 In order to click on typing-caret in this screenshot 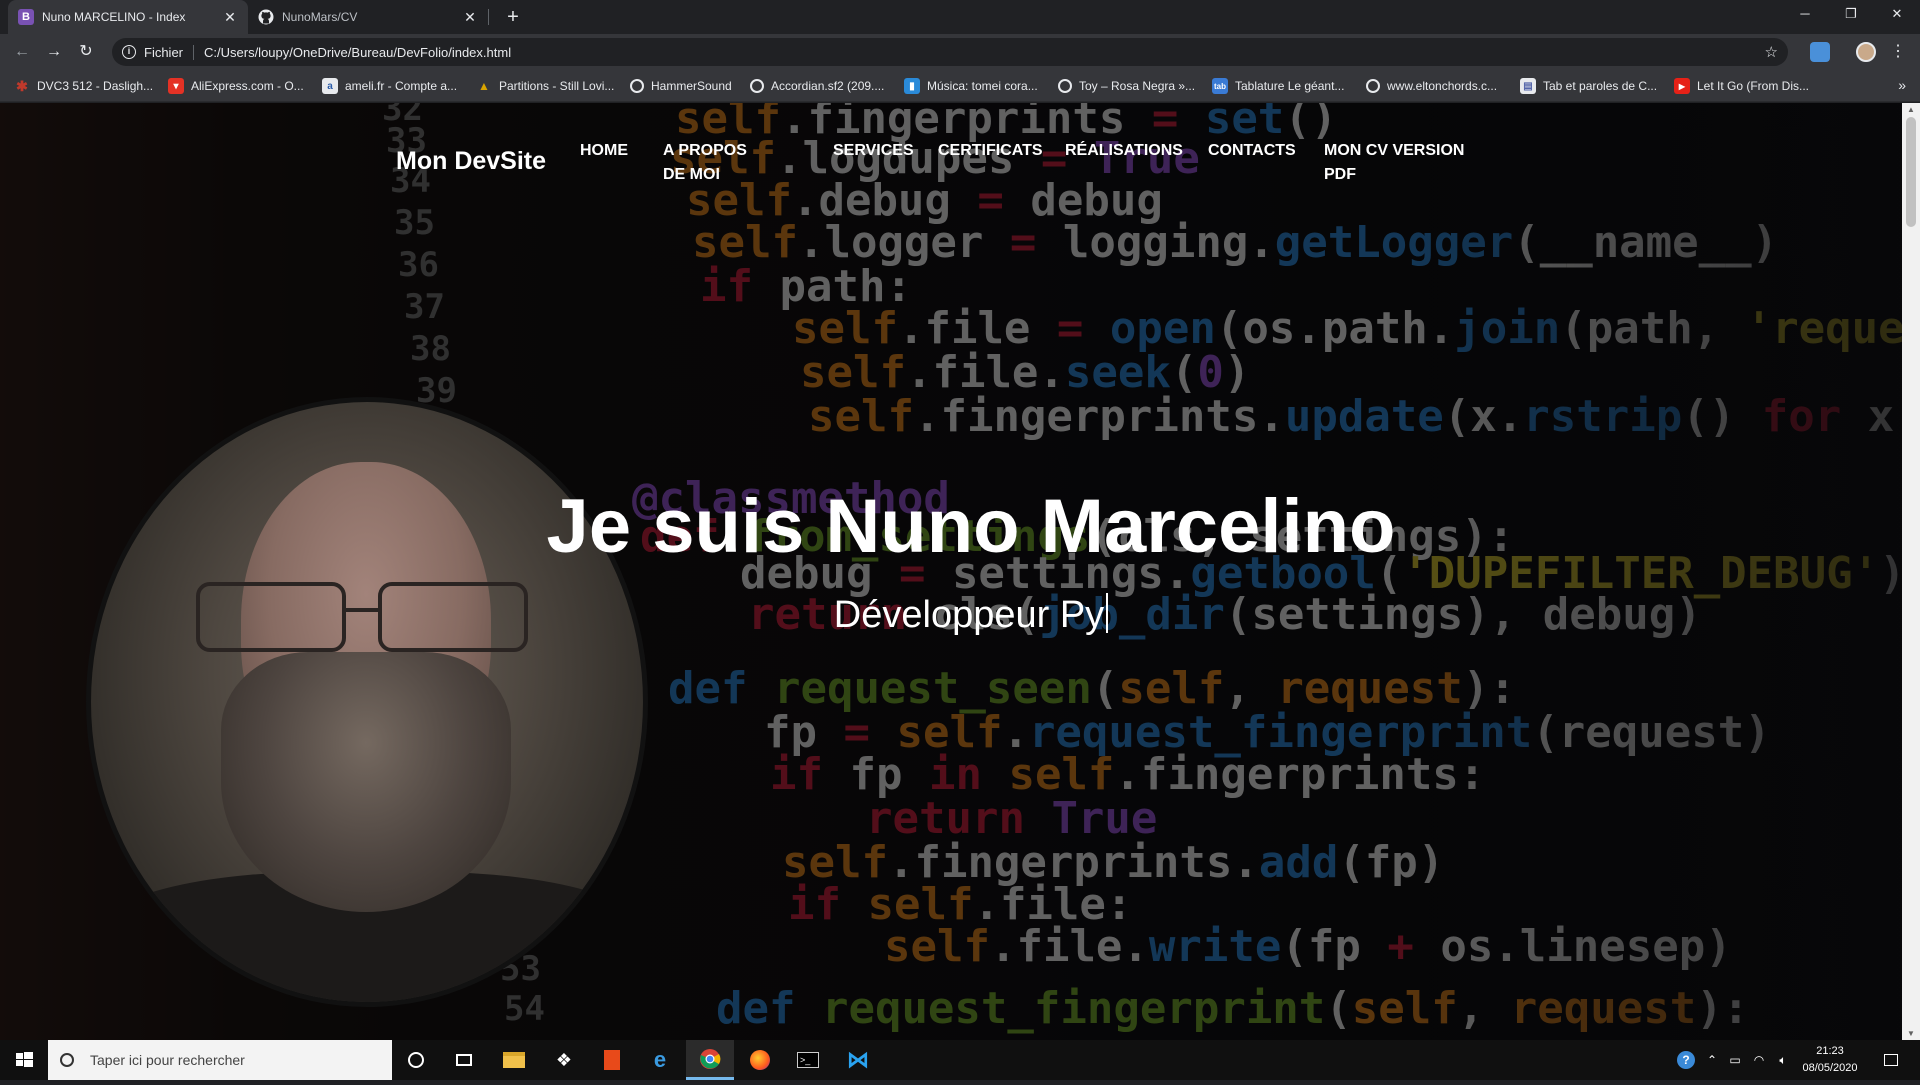, I will do `click(1107, 613)`.